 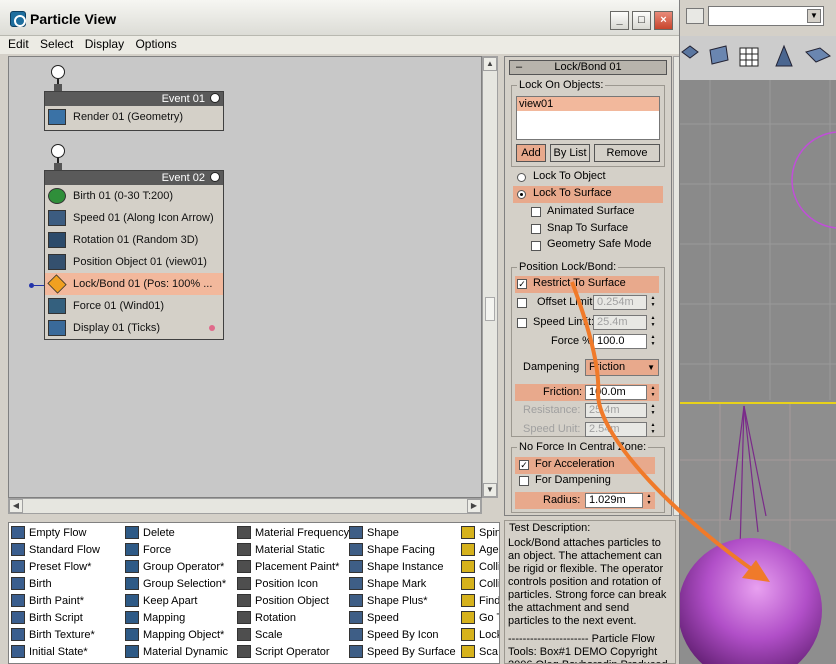 What do you see at coordinates (653, 429) in the screenshot?
I see `speed-unit-spinner-arrows: ▲ ▼` at bounding box center [653, 429].